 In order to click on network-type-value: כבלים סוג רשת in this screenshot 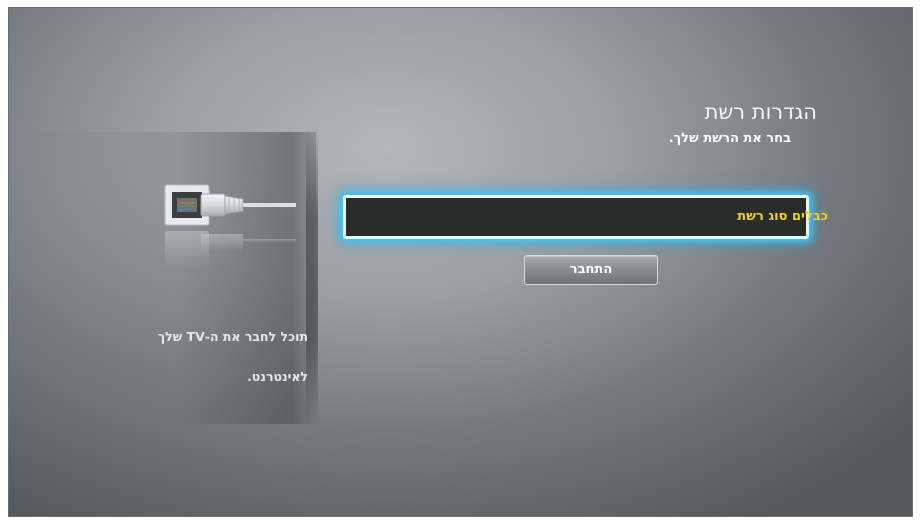, I will do `click(782, 216)`.